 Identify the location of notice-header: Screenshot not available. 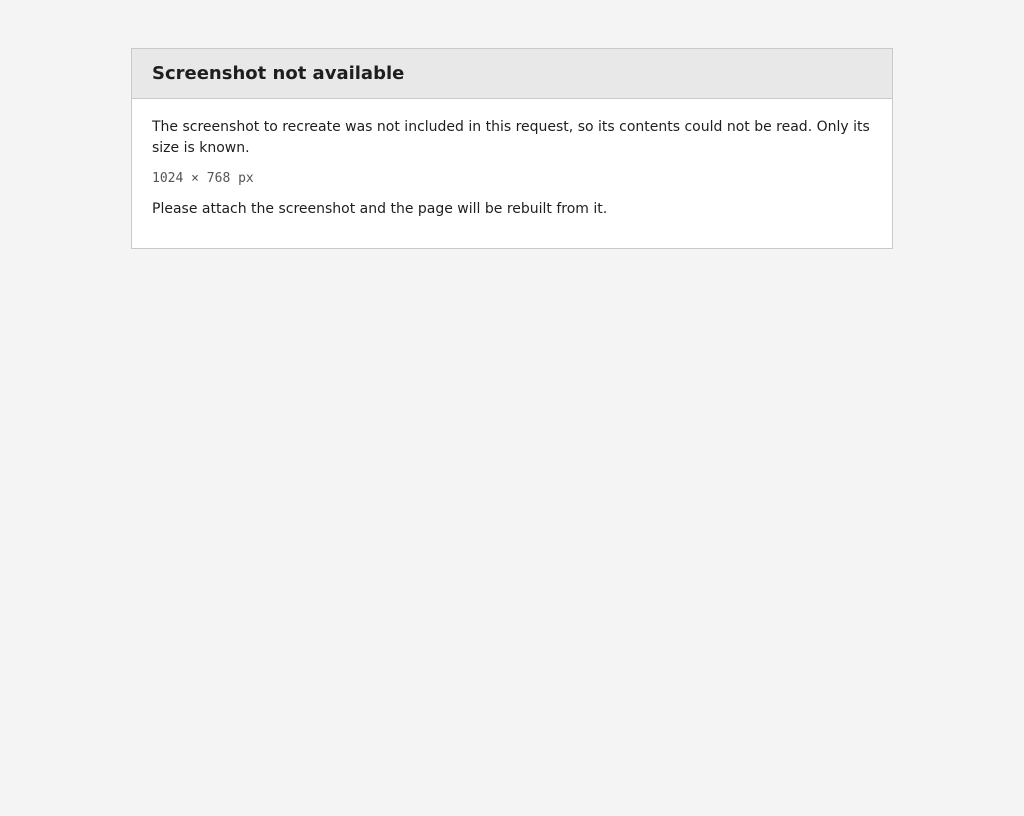
(512, 74).